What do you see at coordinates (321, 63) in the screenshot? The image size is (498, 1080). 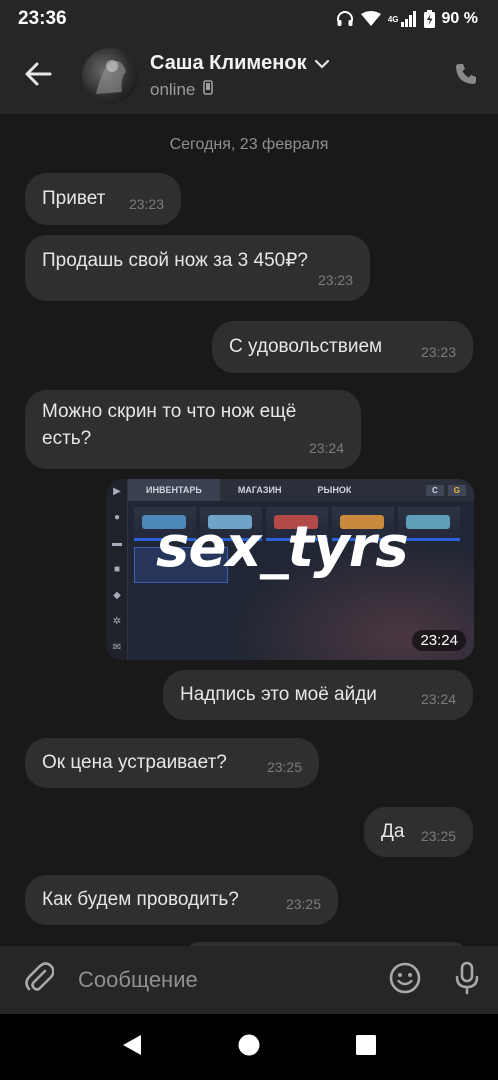 I see `chevron-down-icon` at bounding box center [321, 63].